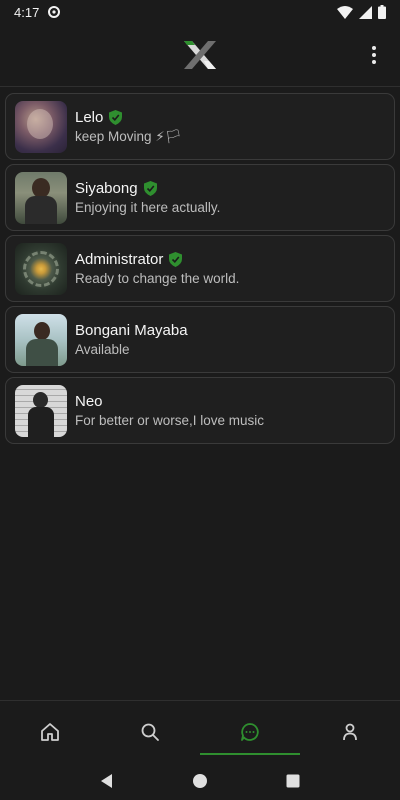 The image size is (400, 800). What do you see at coordinates (89, 117) in the screenshot?
I see `contact-name: Lelo` at bounding box center [89, 117].